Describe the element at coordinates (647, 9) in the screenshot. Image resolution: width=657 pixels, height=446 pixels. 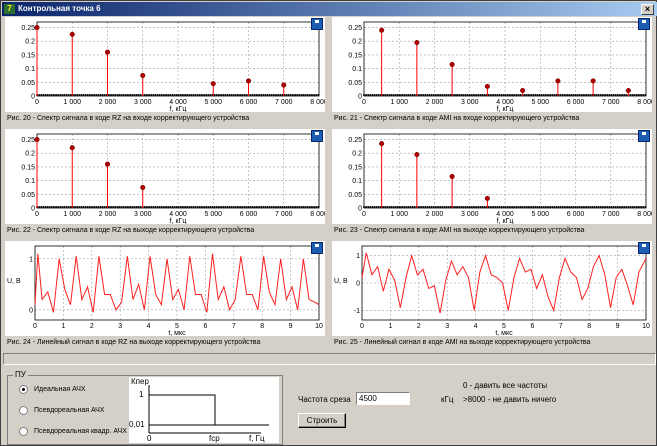
I see `close-button: ×` at that location.